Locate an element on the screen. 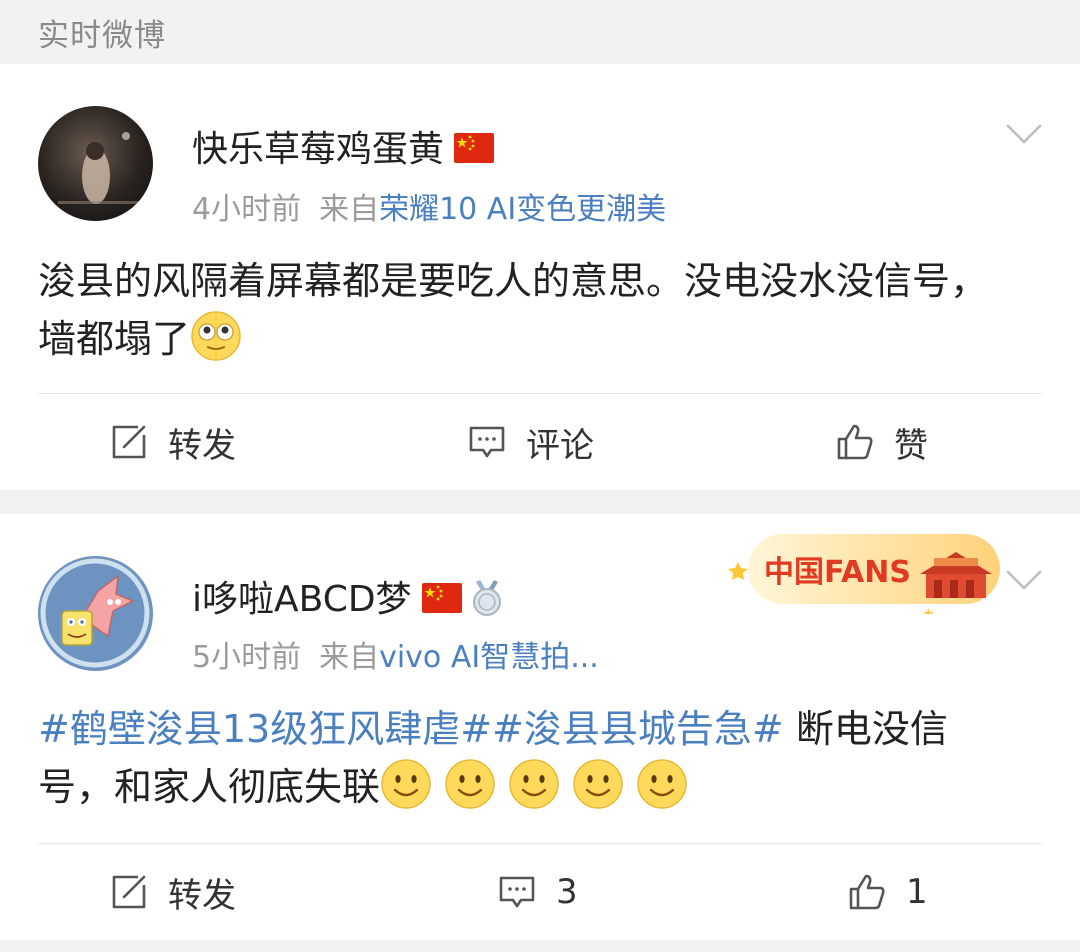 The width and height of the screenshot is (1080, 952). like-count: 1 is located at coordinates (917, 892).